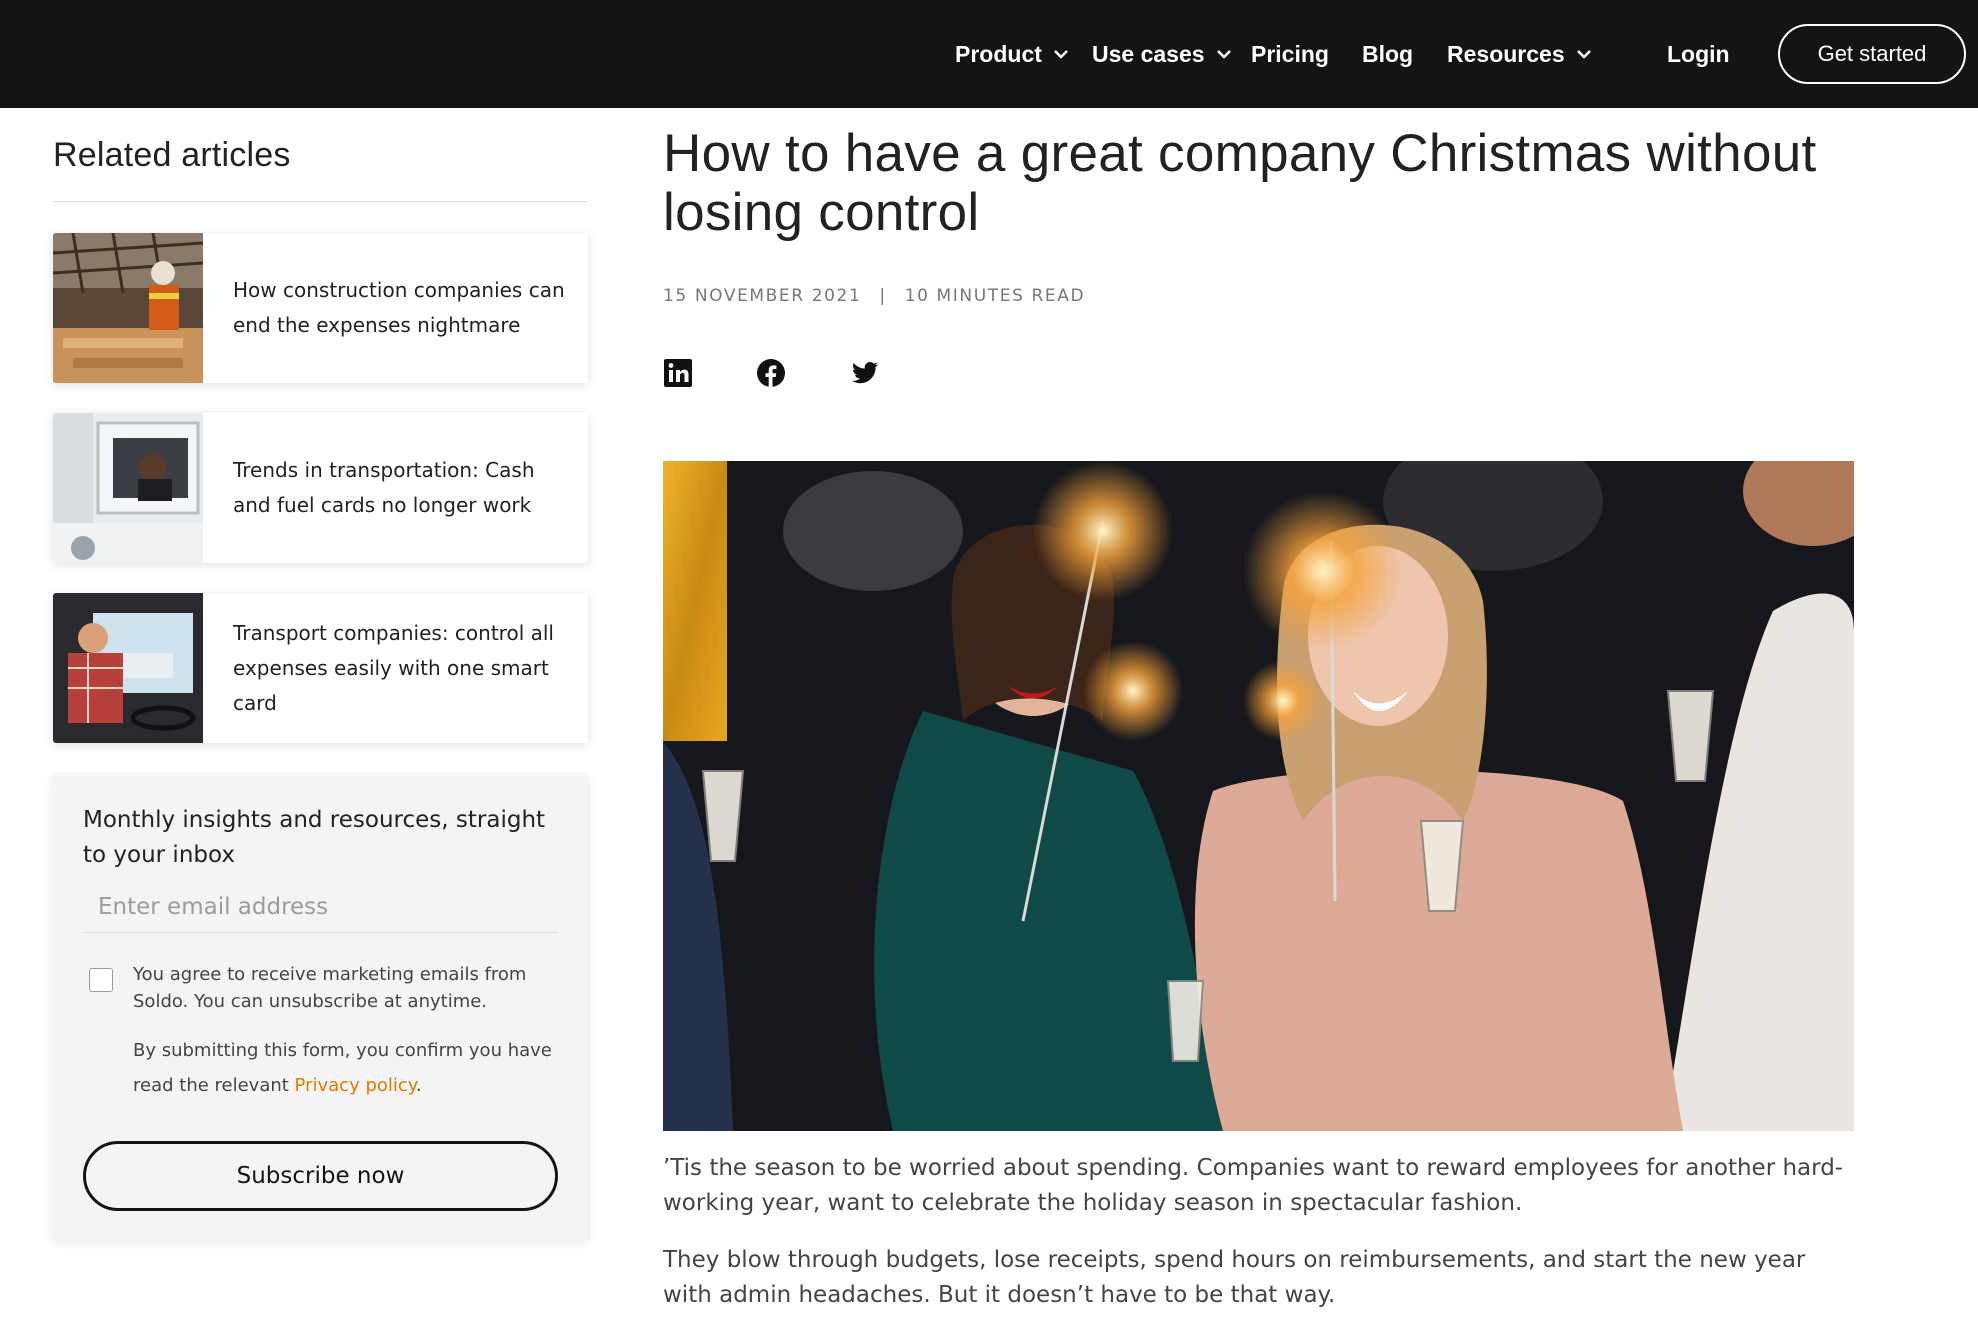 Image resolution: width=1978 pixels, height=1320 pixels. Describe the element at coordinates (998, 53) in the screenshot. I see `nav-item-label: Product` at that location.